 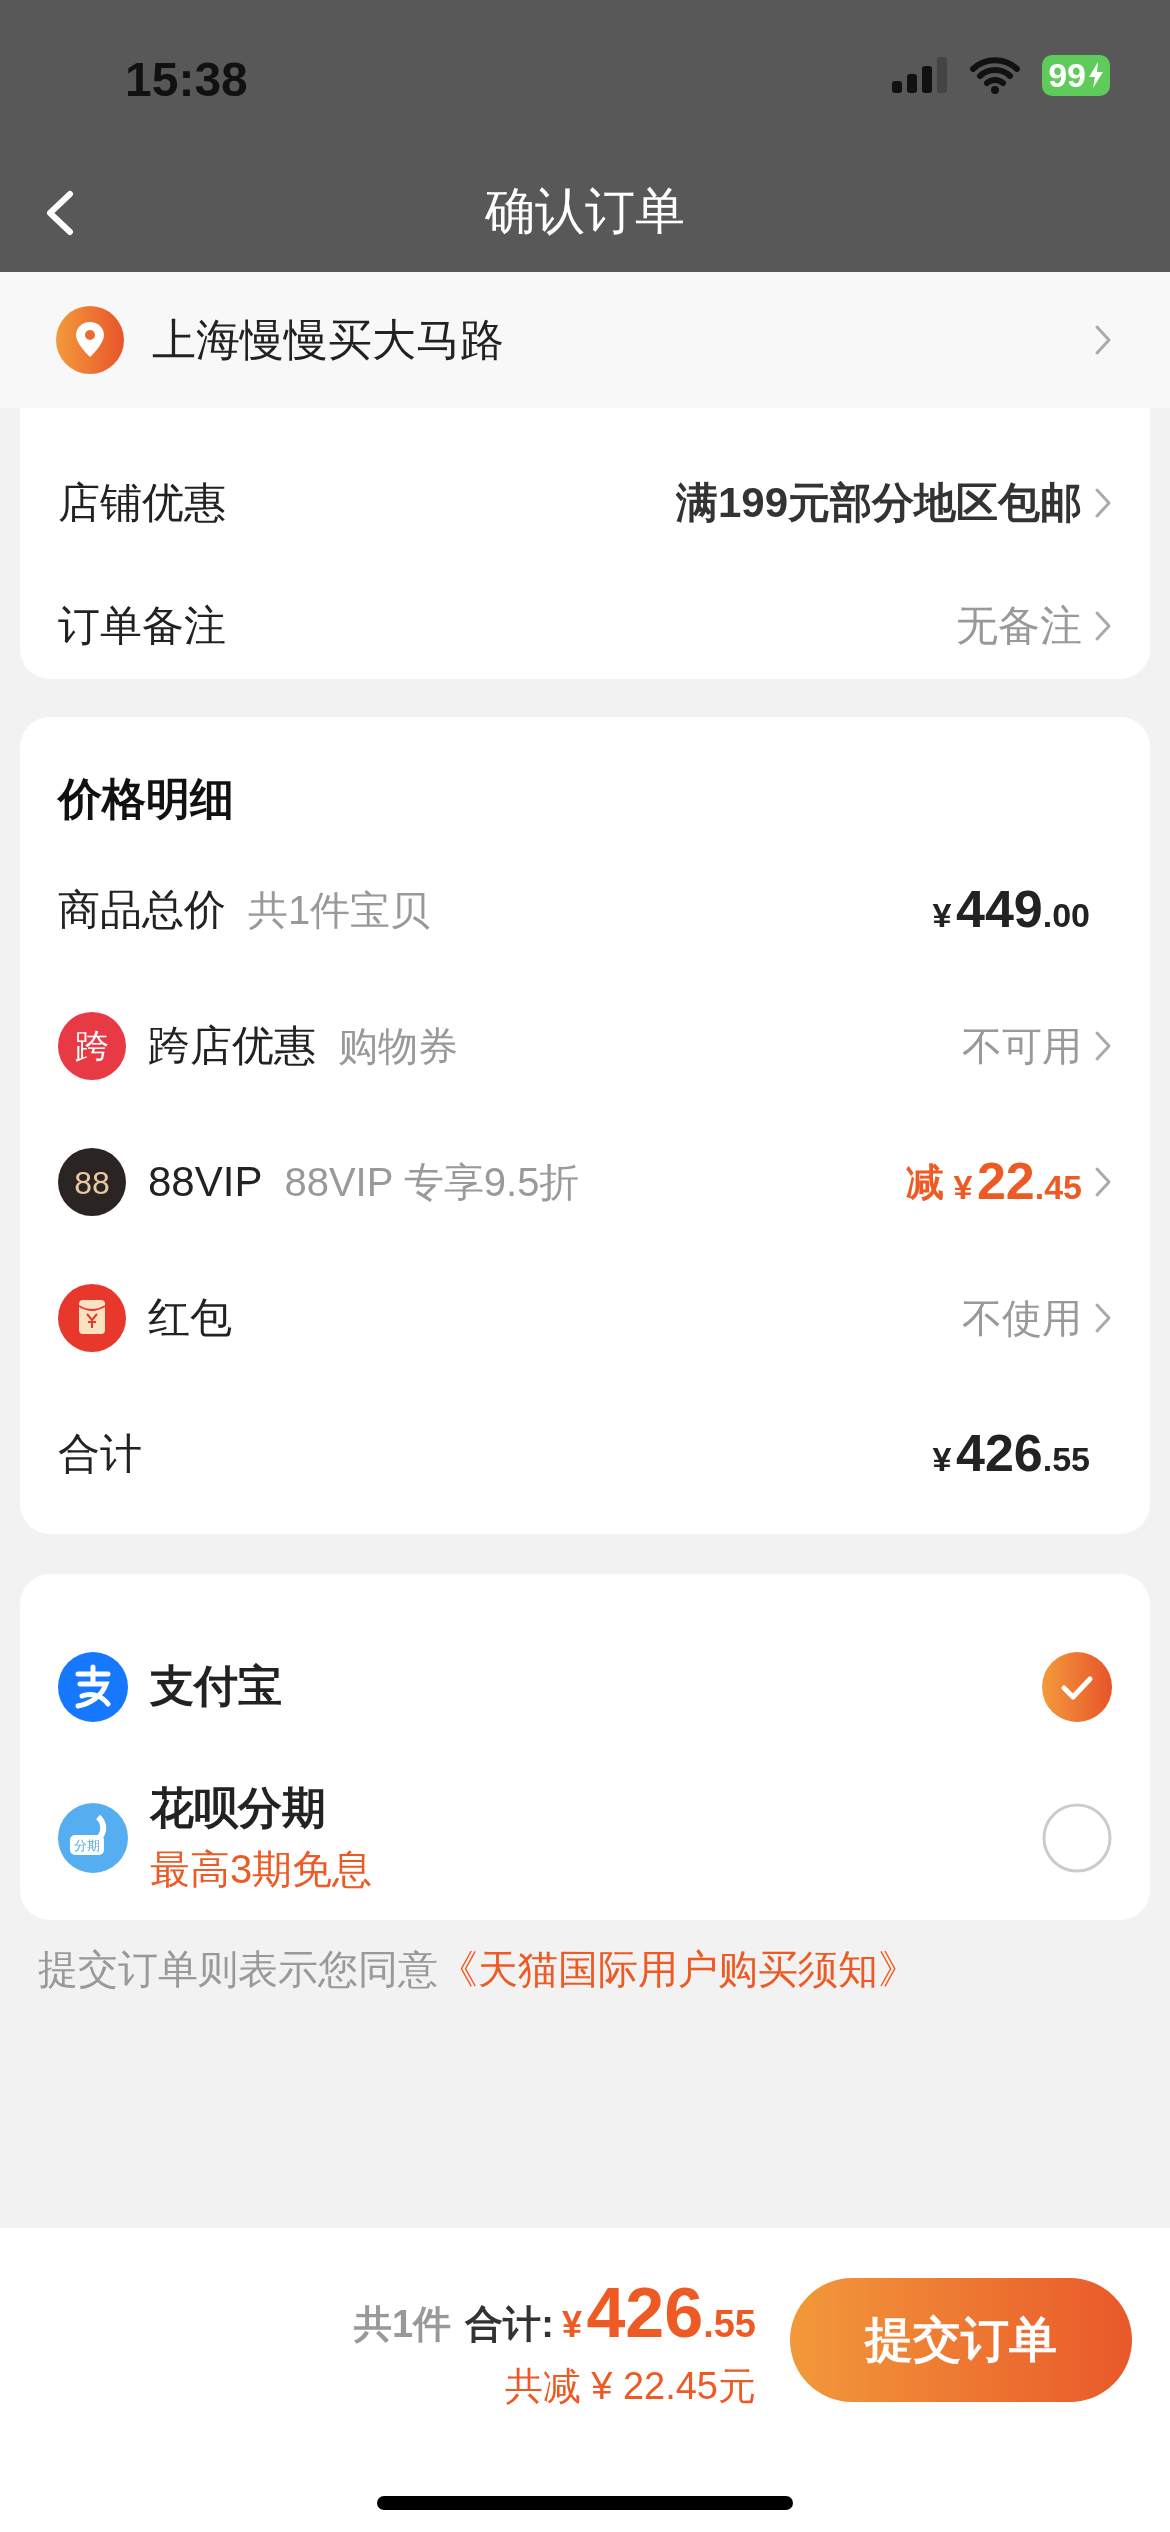 What do you see at coordinates (142, 626) in the screenshot?
I see `option-label: 订单备注` at bounding box center [142, 626].